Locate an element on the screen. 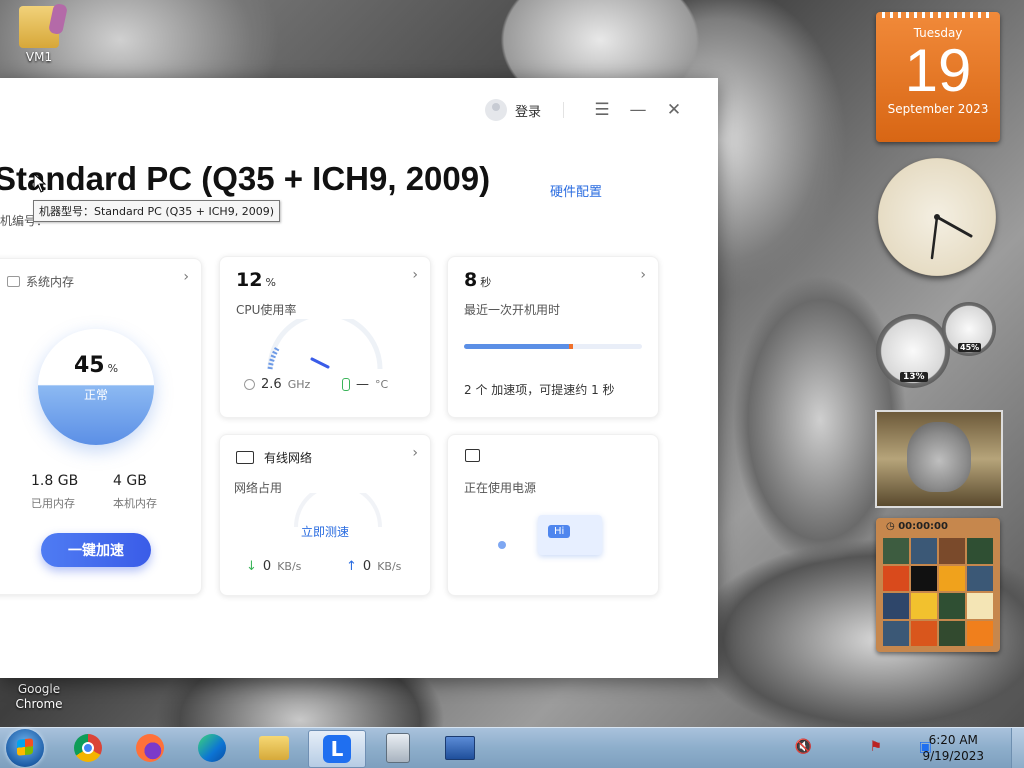  network-label: 网络占用 is located at coordinates (258, 488).